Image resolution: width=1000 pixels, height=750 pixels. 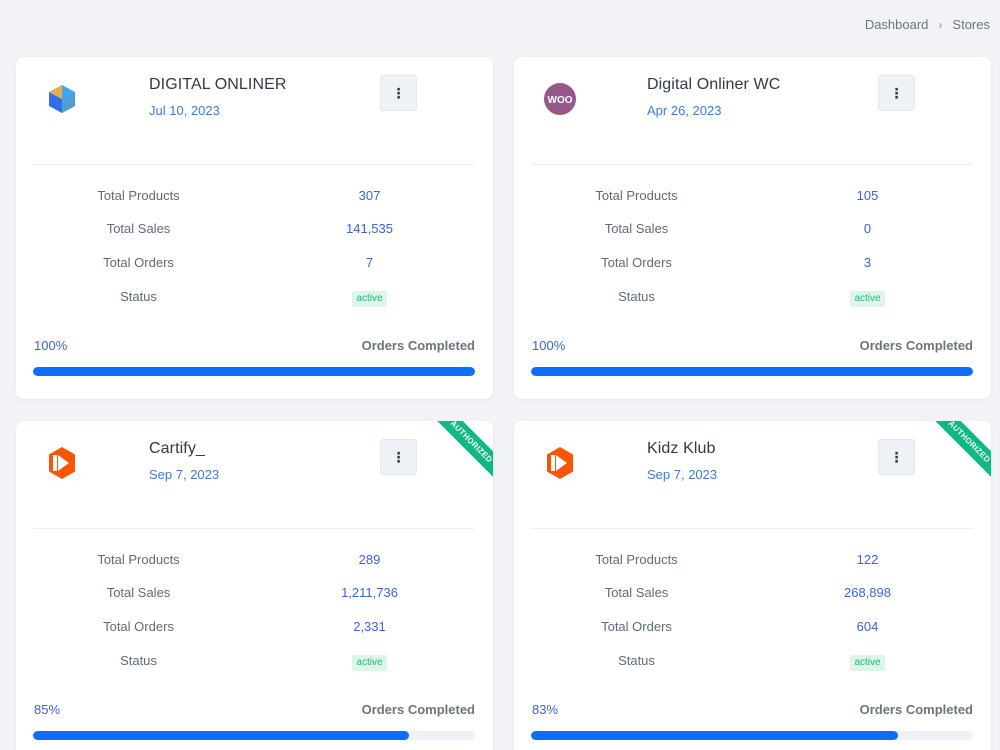 I want to click on store-date: Jul 10, 2023, so click(x=184, y=110).